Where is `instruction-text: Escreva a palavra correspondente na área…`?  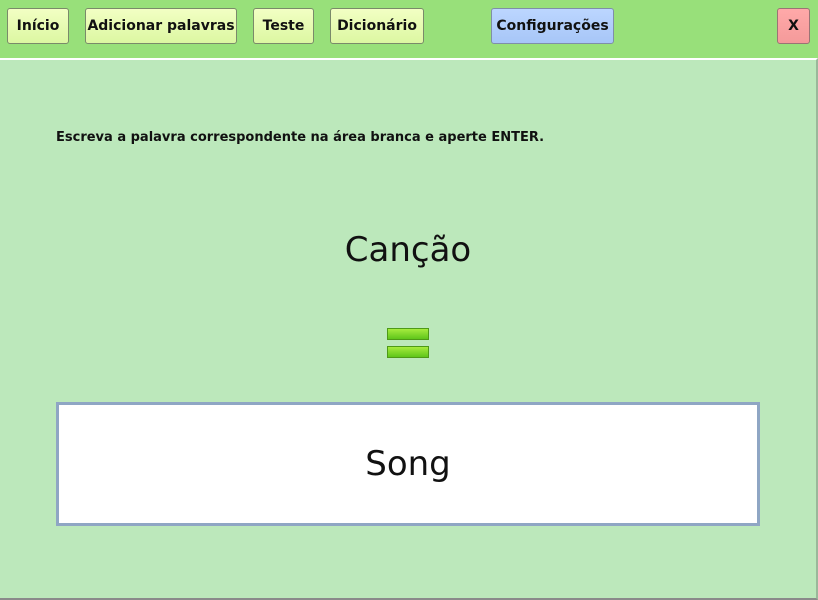
instruction-text: Escreva a palavra correspondente na área… is located at coordinates (300, 137).